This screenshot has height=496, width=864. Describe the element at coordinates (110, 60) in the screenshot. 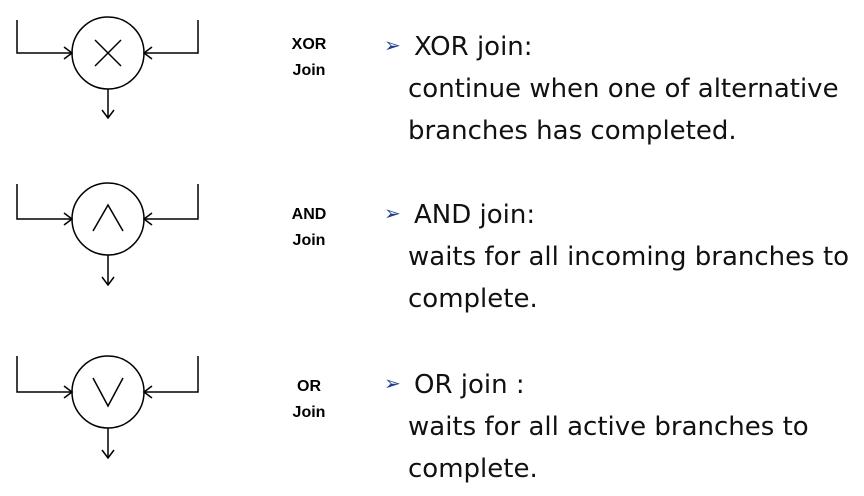

I see `xor-join-gateway` at that location.